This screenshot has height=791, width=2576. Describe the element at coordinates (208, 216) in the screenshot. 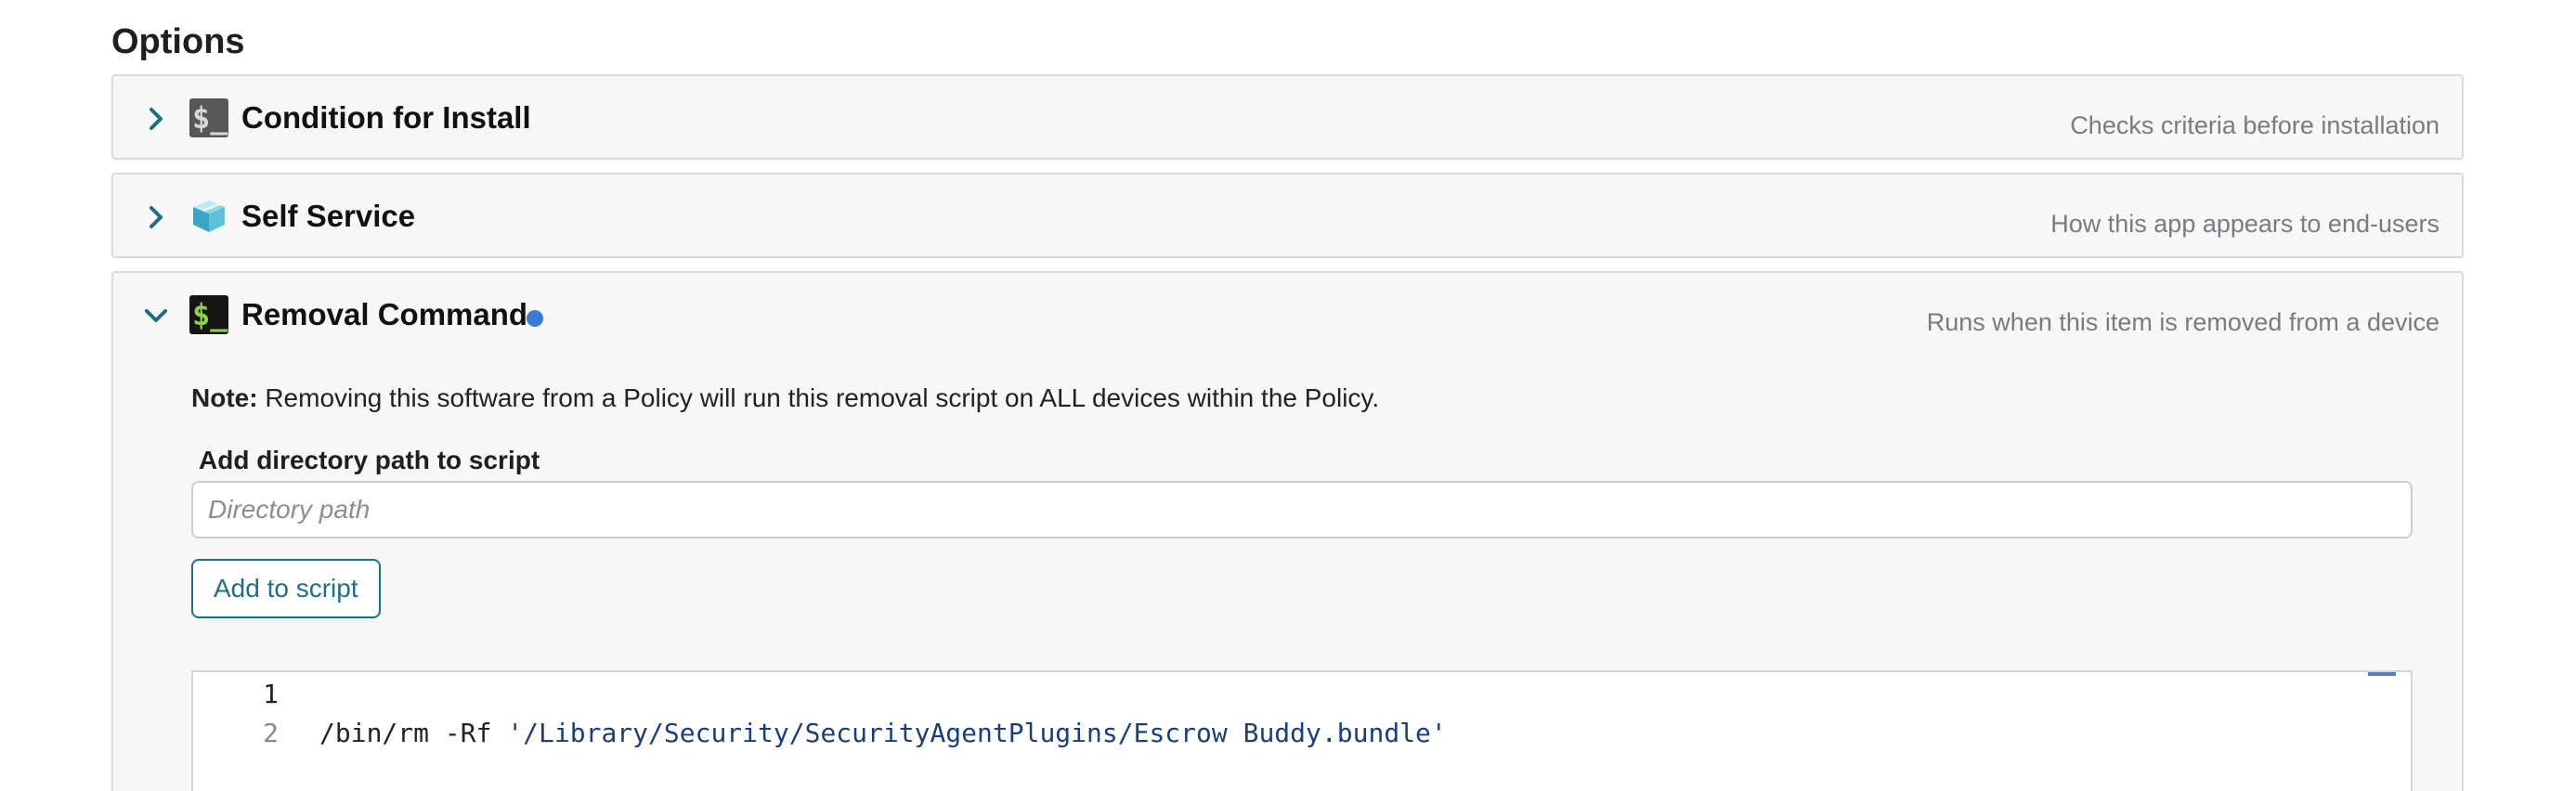

I see `package-box-icon` at that location.